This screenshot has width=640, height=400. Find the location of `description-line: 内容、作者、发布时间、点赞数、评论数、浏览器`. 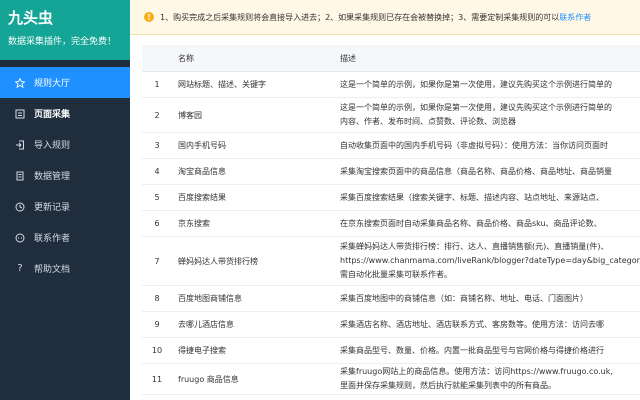

description-line: 内容、作者、发布时间、点赞数、评论数、浏览器 is located at coordinates (428, 121).